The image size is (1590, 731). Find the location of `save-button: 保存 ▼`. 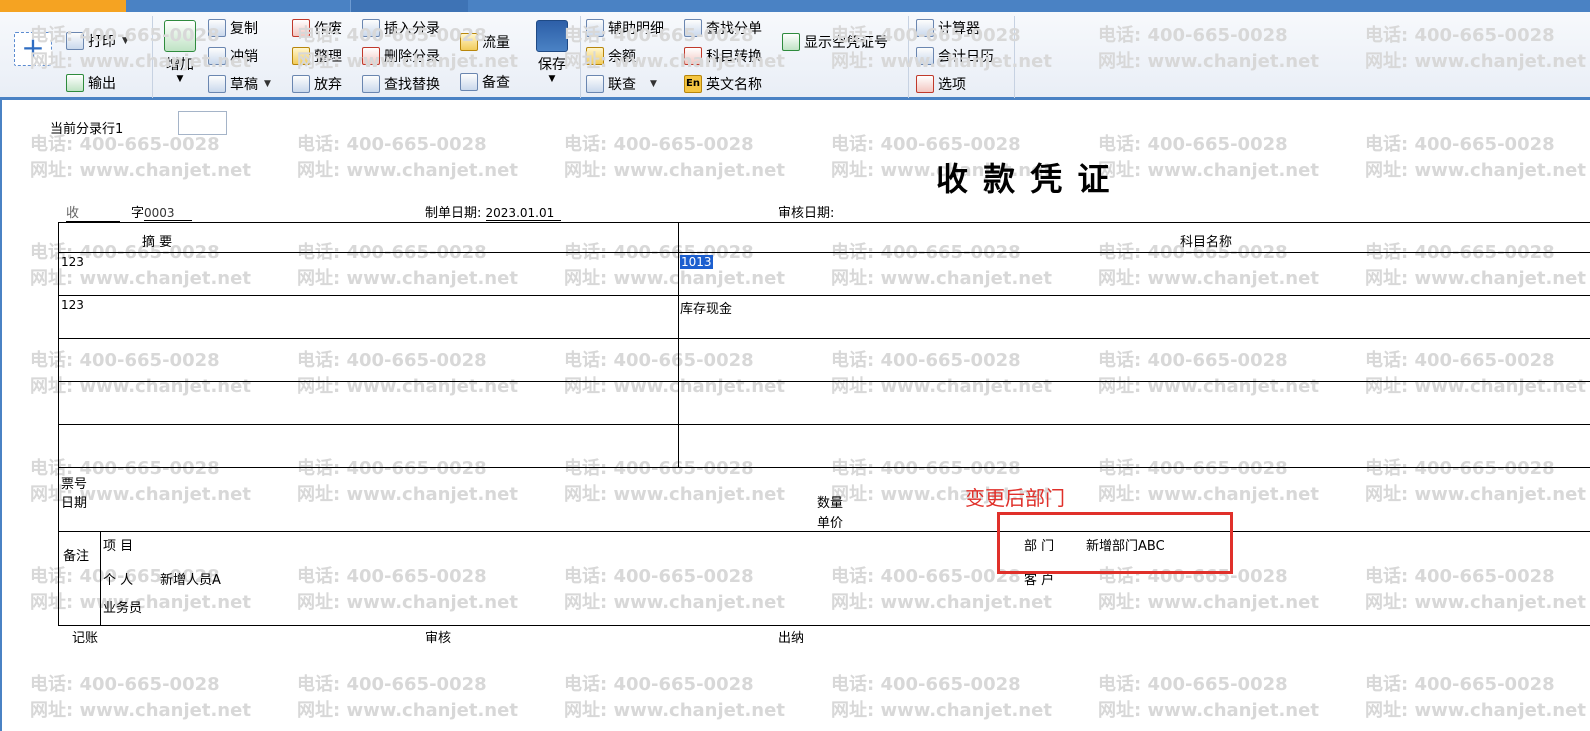

save-button: 保存 ▼ is located at coordinates (552, 52).